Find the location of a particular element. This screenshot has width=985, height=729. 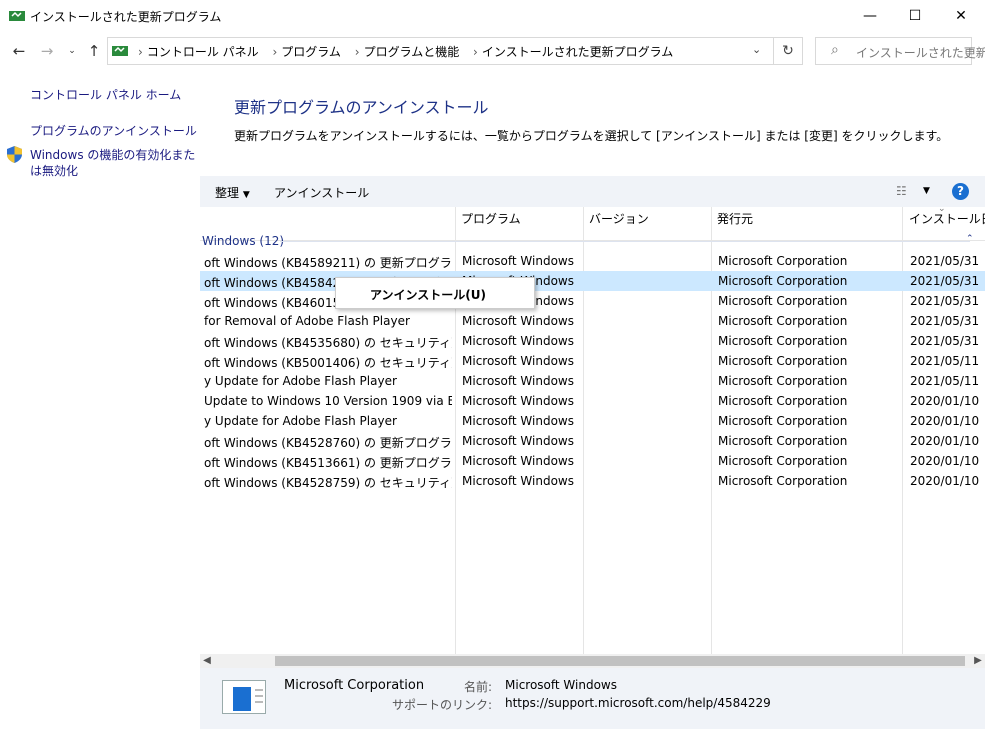

sidebar-link-windows-features: Windows の機能の有効化または無効化 is located at coordinates (114, 163).